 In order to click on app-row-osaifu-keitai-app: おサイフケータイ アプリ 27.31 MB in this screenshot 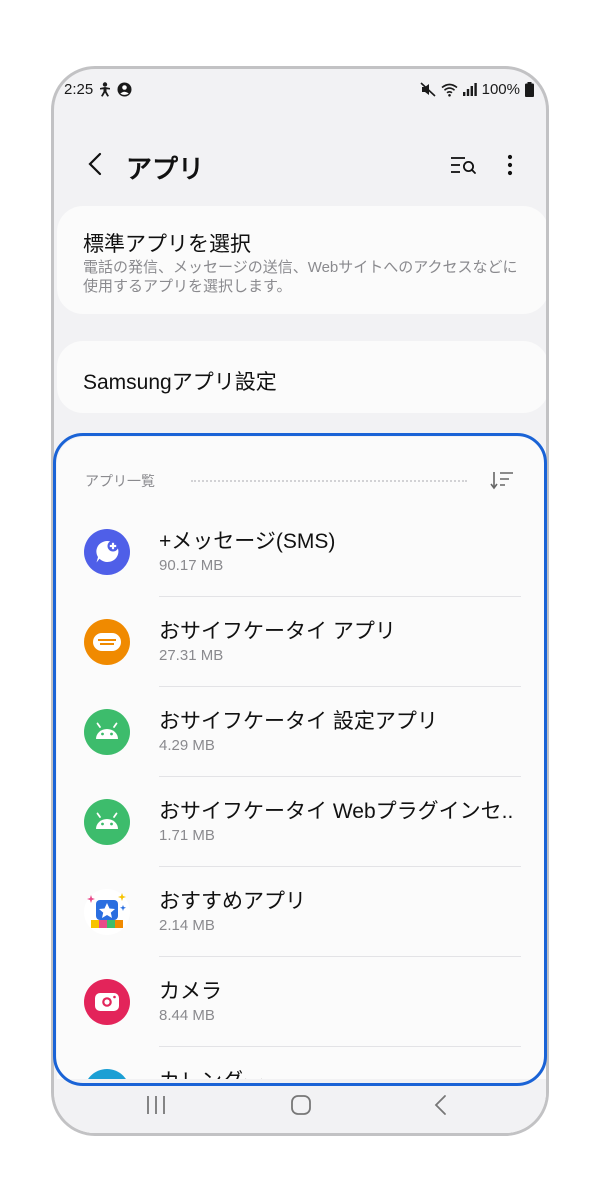, I will do `click(301, 642)`.